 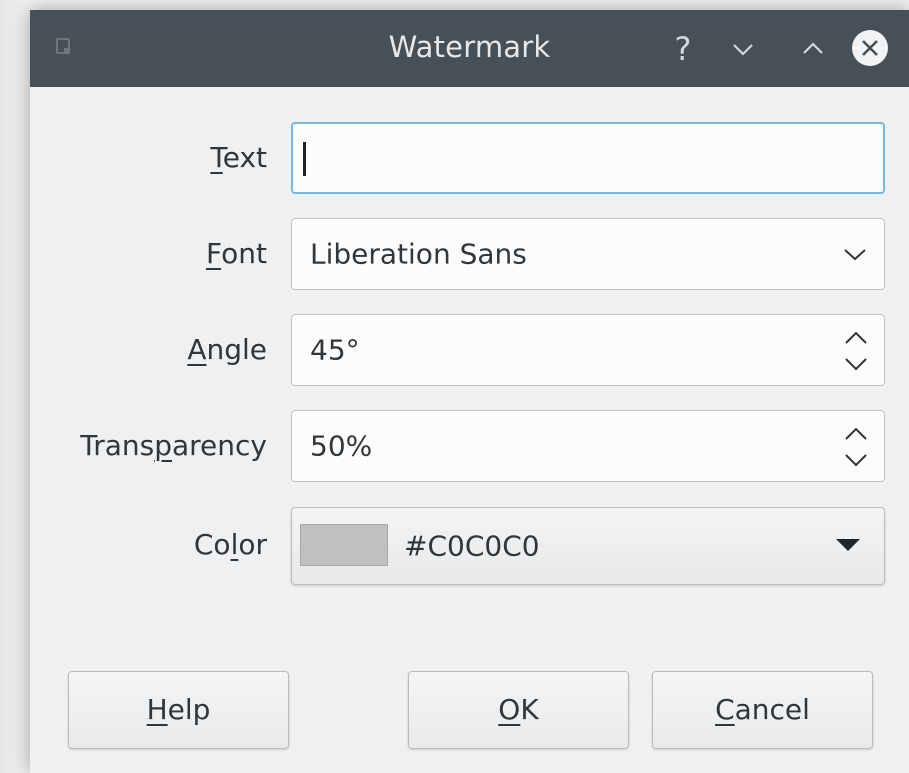 What do you see at coordinates (341, 446) in the screenshot?
I see `transparency-value: 50%` at bounding box center [341, 446].